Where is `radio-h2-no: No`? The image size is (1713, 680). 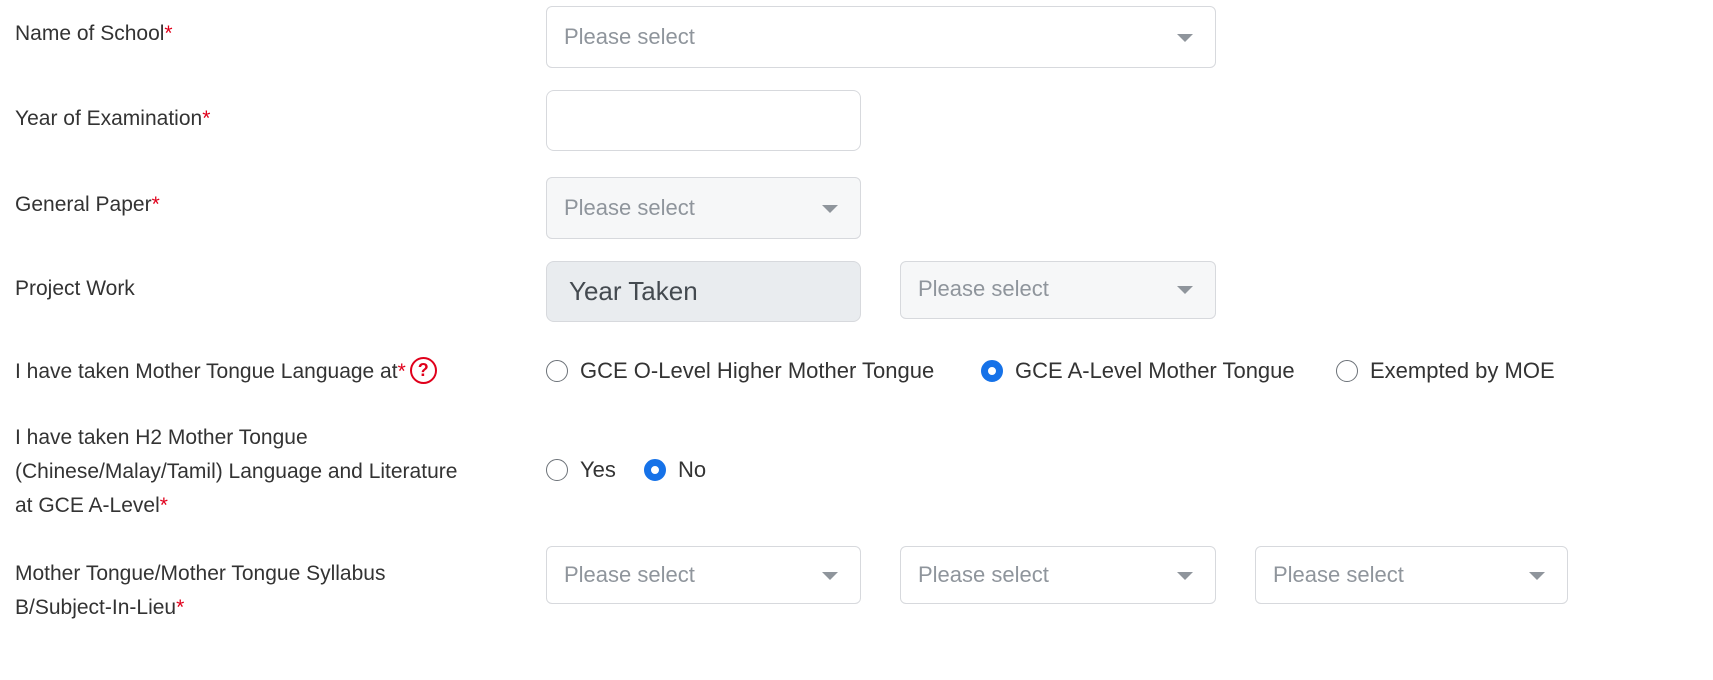
radio-h2-no: No is located at coordinates (675, 470).